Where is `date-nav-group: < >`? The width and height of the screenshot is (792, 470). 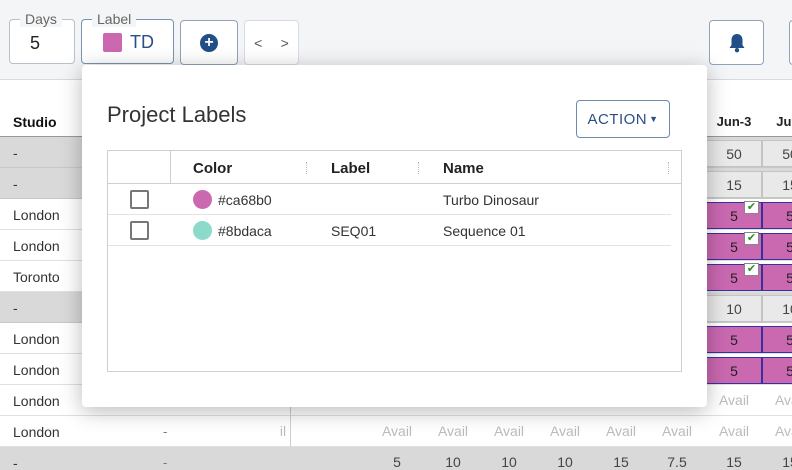 date-nav-group: < > is located at coordinates (271, 42).